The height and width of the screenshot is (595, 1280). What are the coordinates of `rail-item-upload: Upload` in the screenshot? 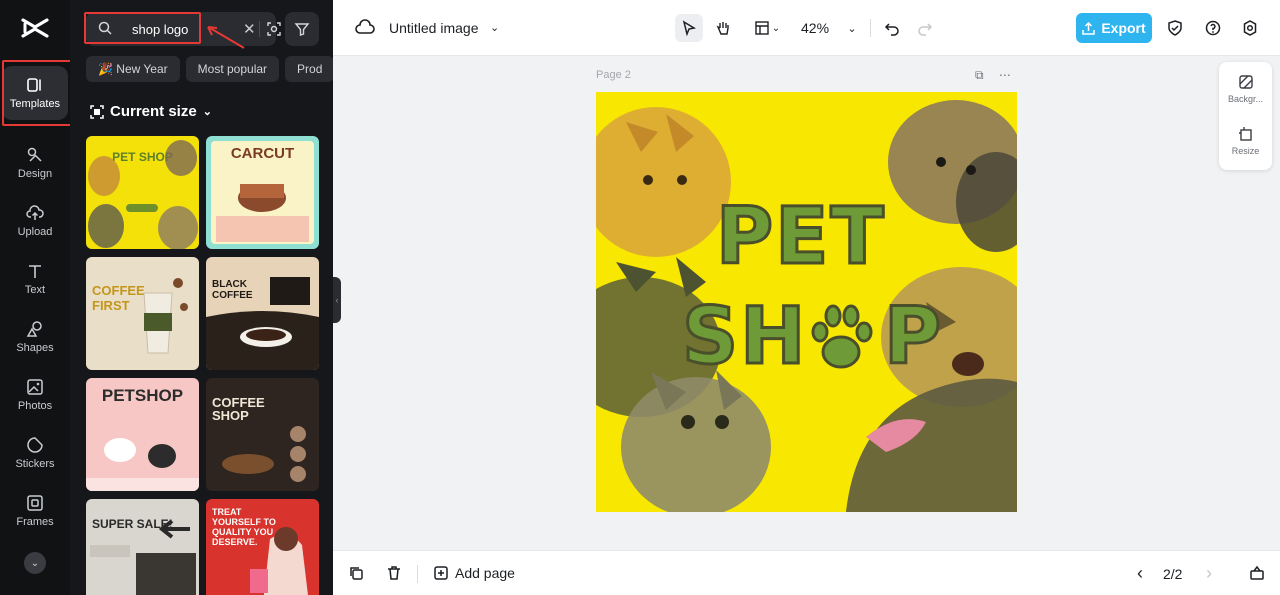 It's located at (35, 221).